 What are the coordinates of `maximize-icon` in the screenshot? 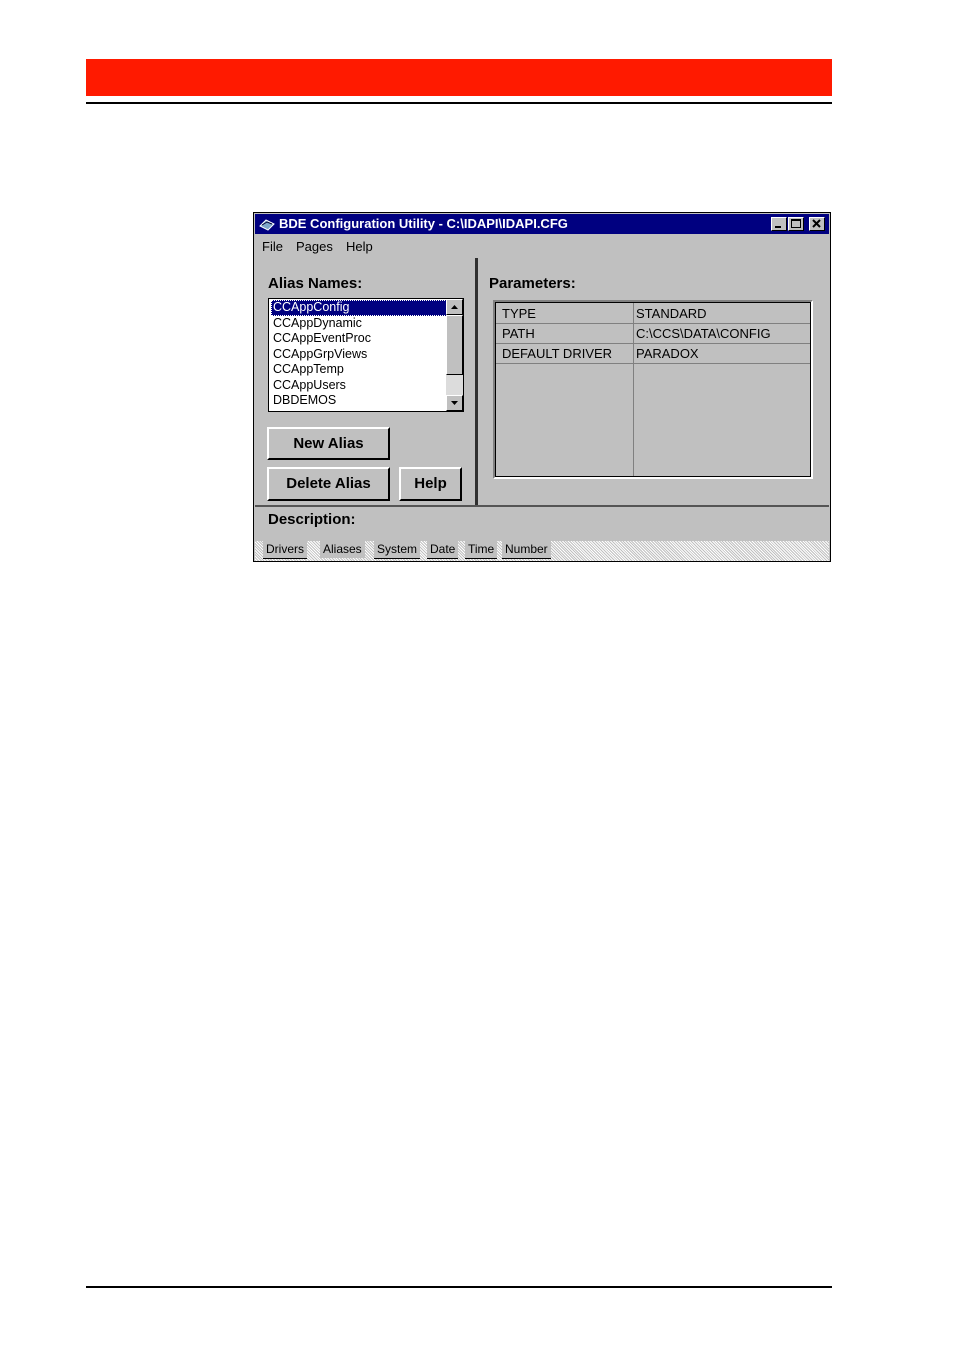 It's located at (796, 223).